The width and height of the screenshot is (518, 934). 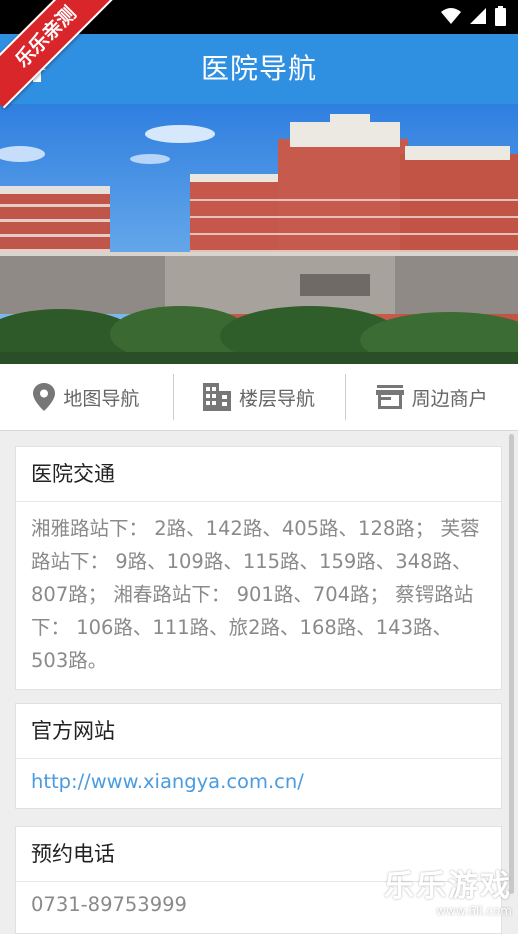 What do you see at coordinates (389, 397) in the screenshot?
I see `storefront-icon` at bounding box center [389, 397].